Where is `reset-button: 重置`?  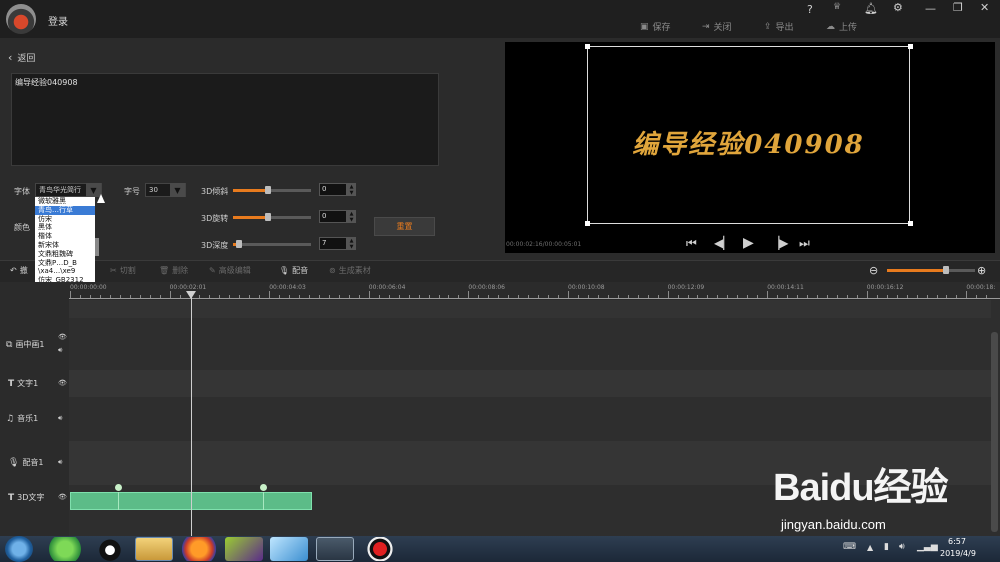
reset-button: 重置 is located at coordinates (404, 226).